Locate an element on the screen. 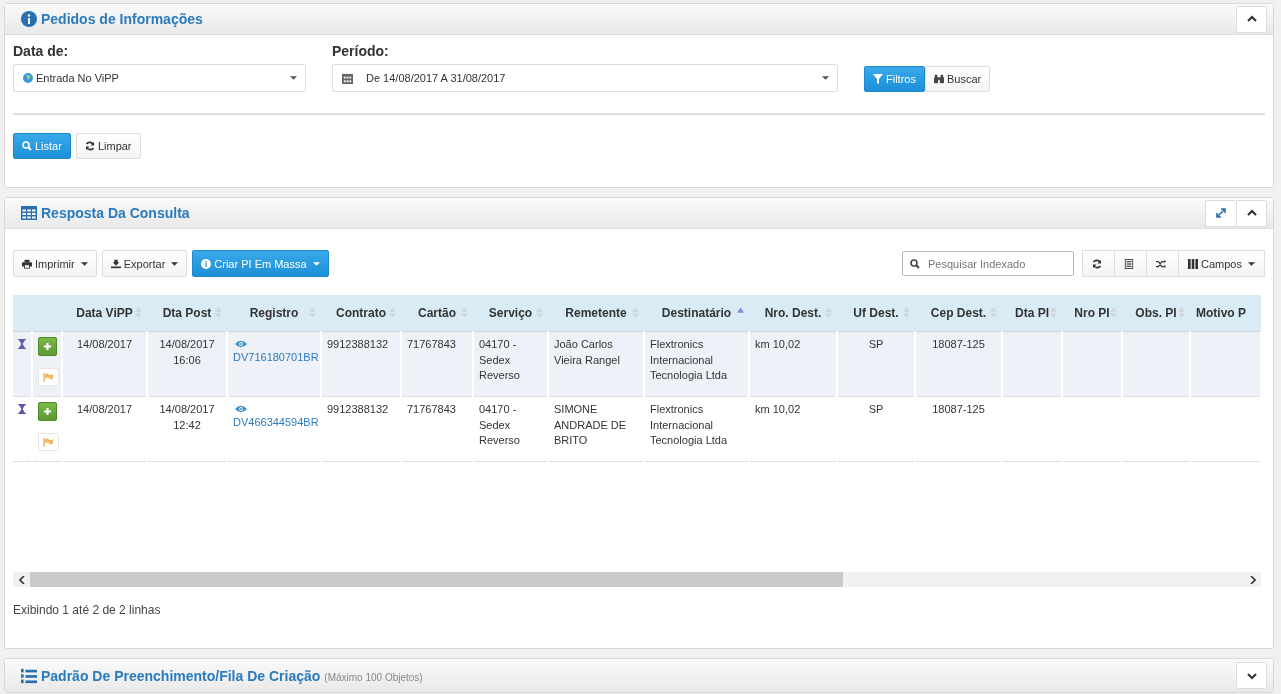 The image size is (1281, 694). refresh-button is located at coordinates (1099, 263).